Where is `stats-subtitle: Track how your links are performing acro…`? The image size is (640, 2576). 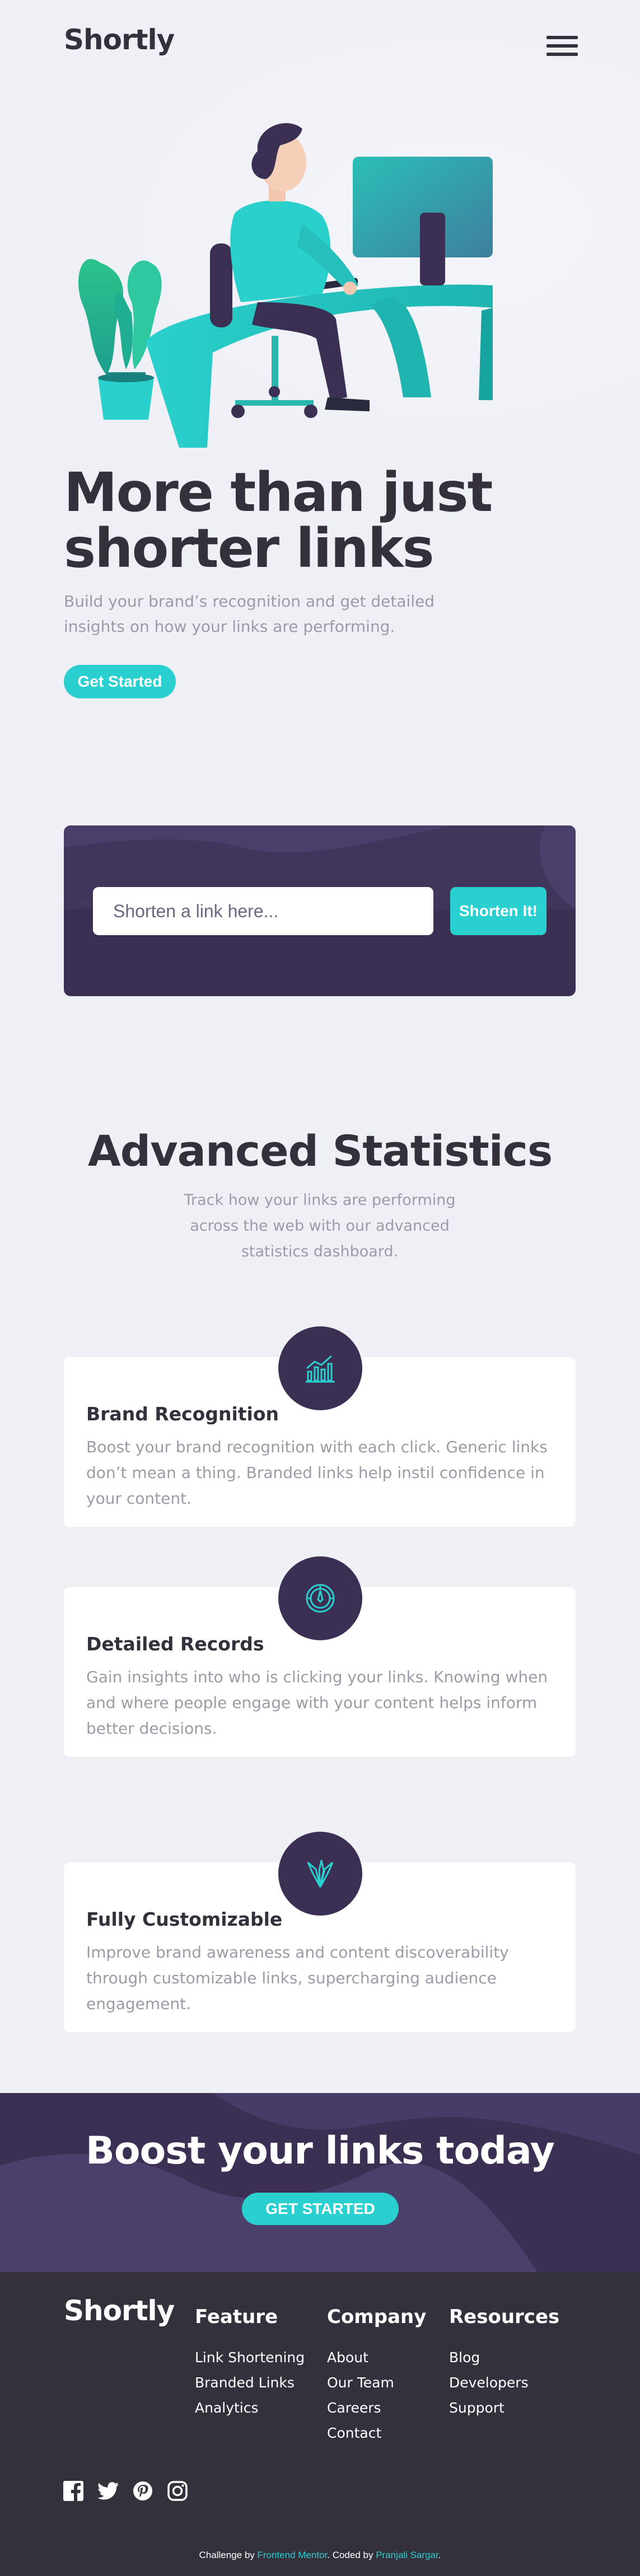 stats-subtitle: Track how your links are performing acro… is located at coordinates (320, 1226).